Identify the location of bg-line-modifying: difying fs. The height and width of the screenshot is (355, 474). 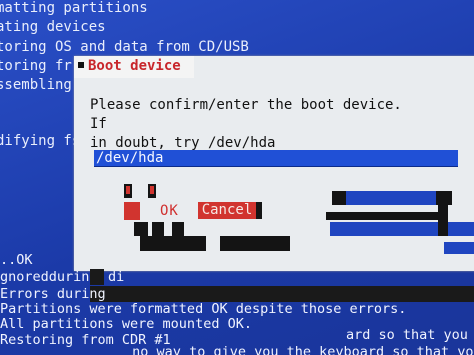
(40, 141).